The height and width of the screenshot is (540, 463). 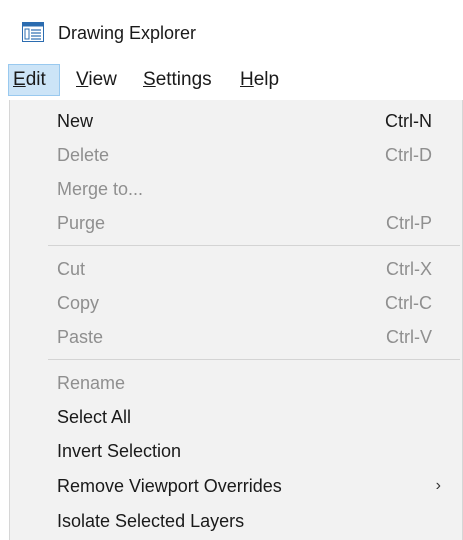 I want to click on menu-item-shortcut: Ctrl-P, so click(x=409, y=223).